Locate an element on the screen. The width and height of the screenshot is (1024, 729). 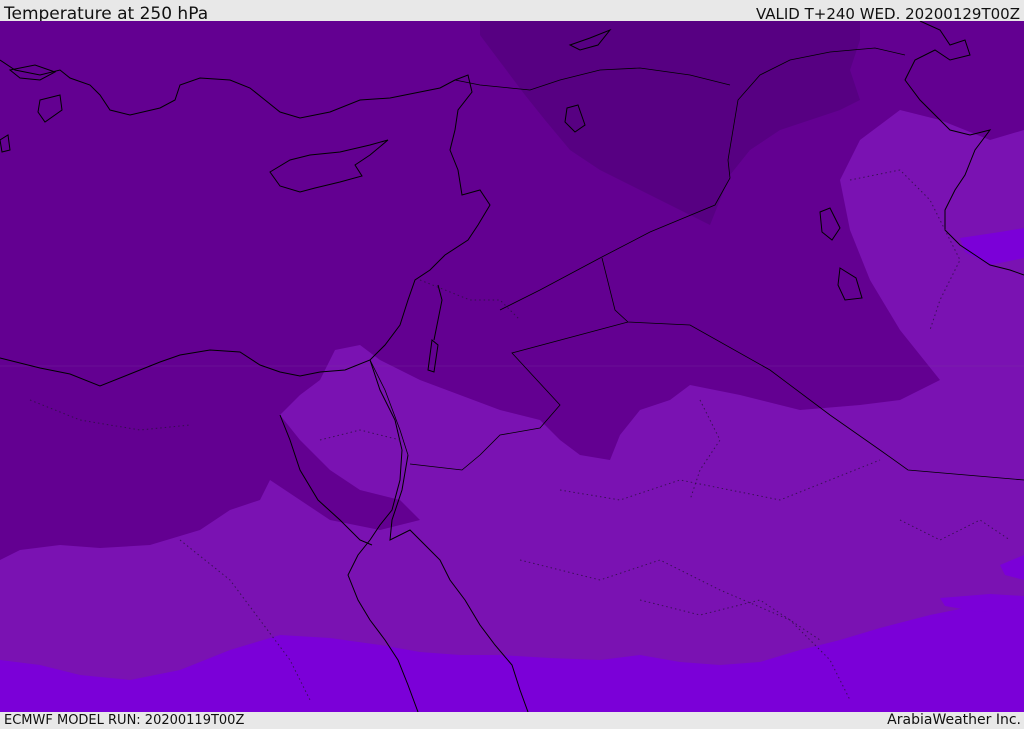
model-run-label: ECMWF MODEL RUN: 20200119T00Z is located at coordinates (124, 720).